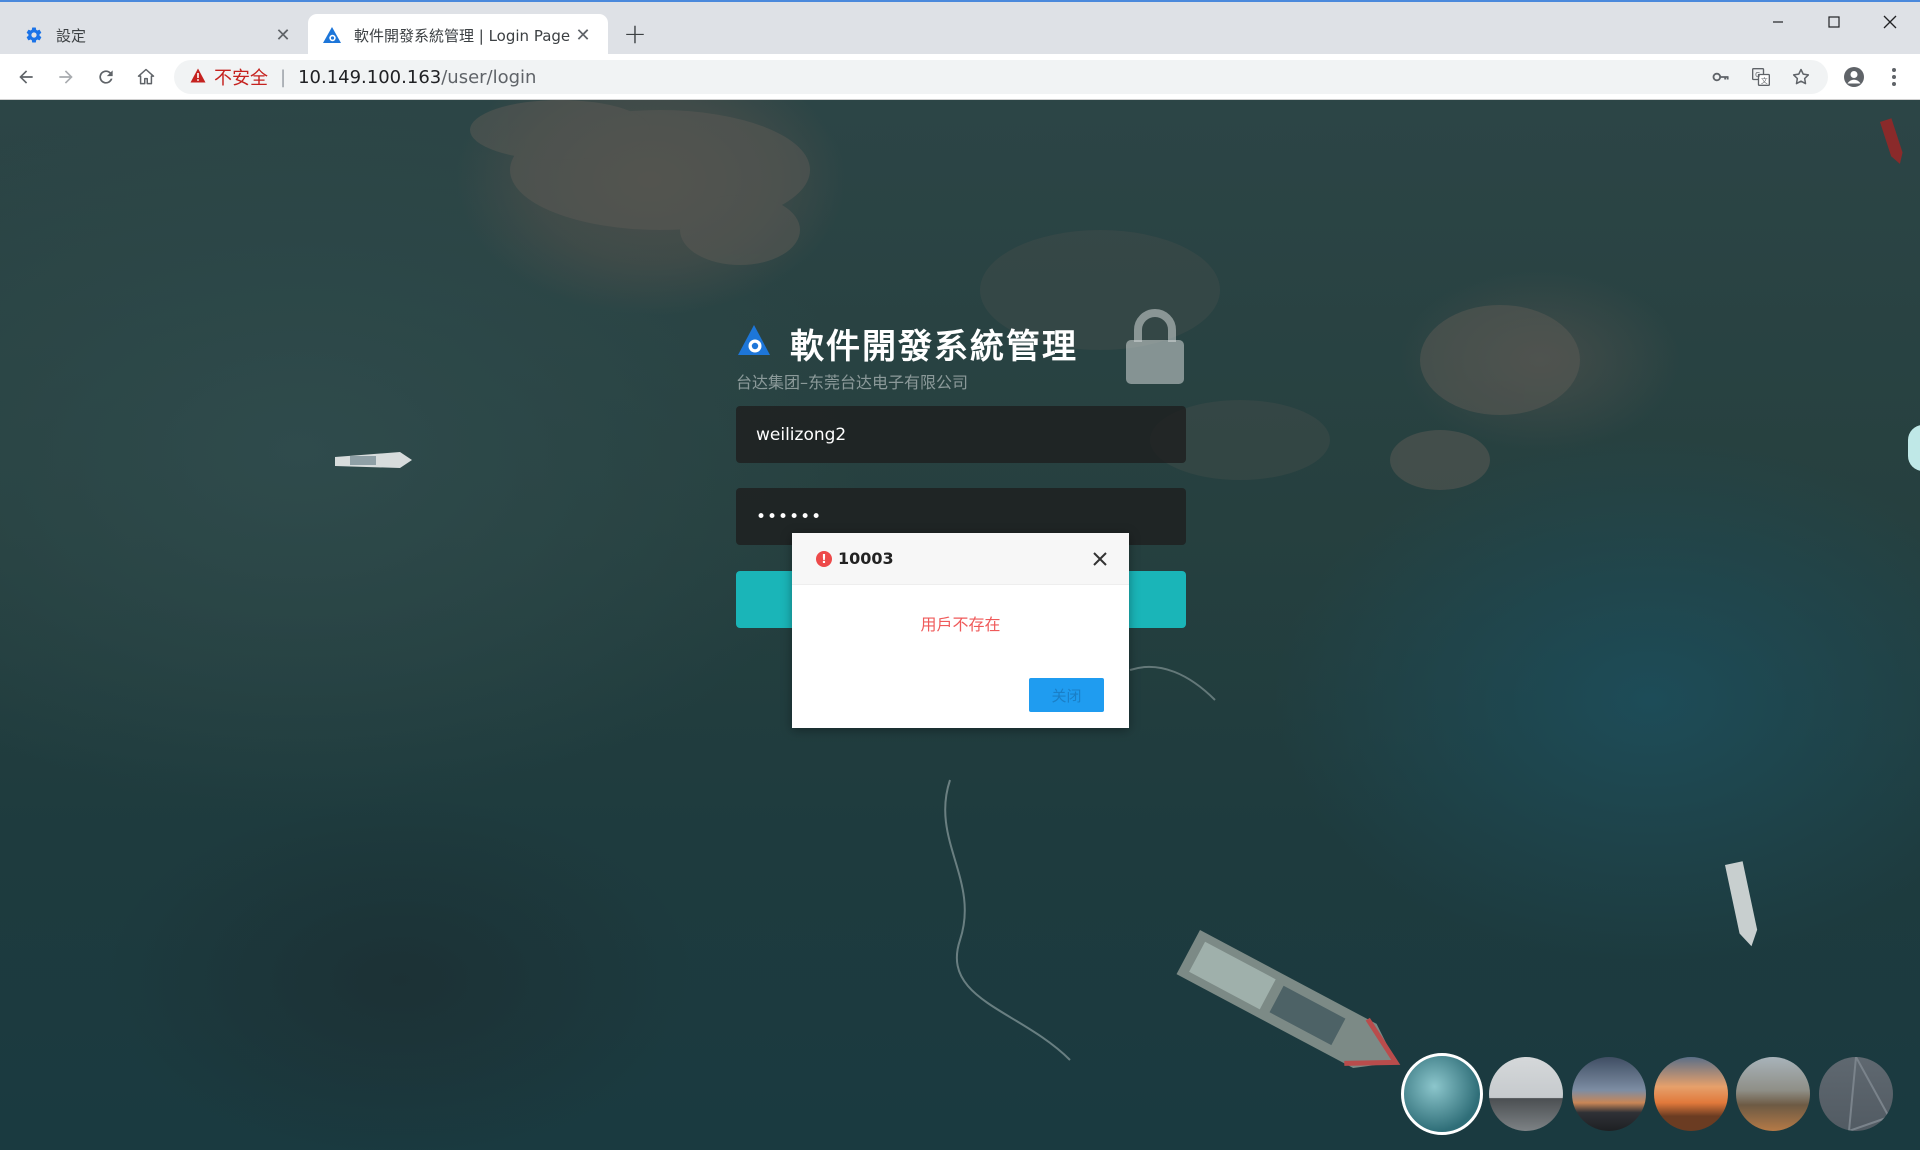 The image size is (1920, 1150). Describe the element at coordinates (824, 558) in the screenshot. I see `error-icon: !` at that location.